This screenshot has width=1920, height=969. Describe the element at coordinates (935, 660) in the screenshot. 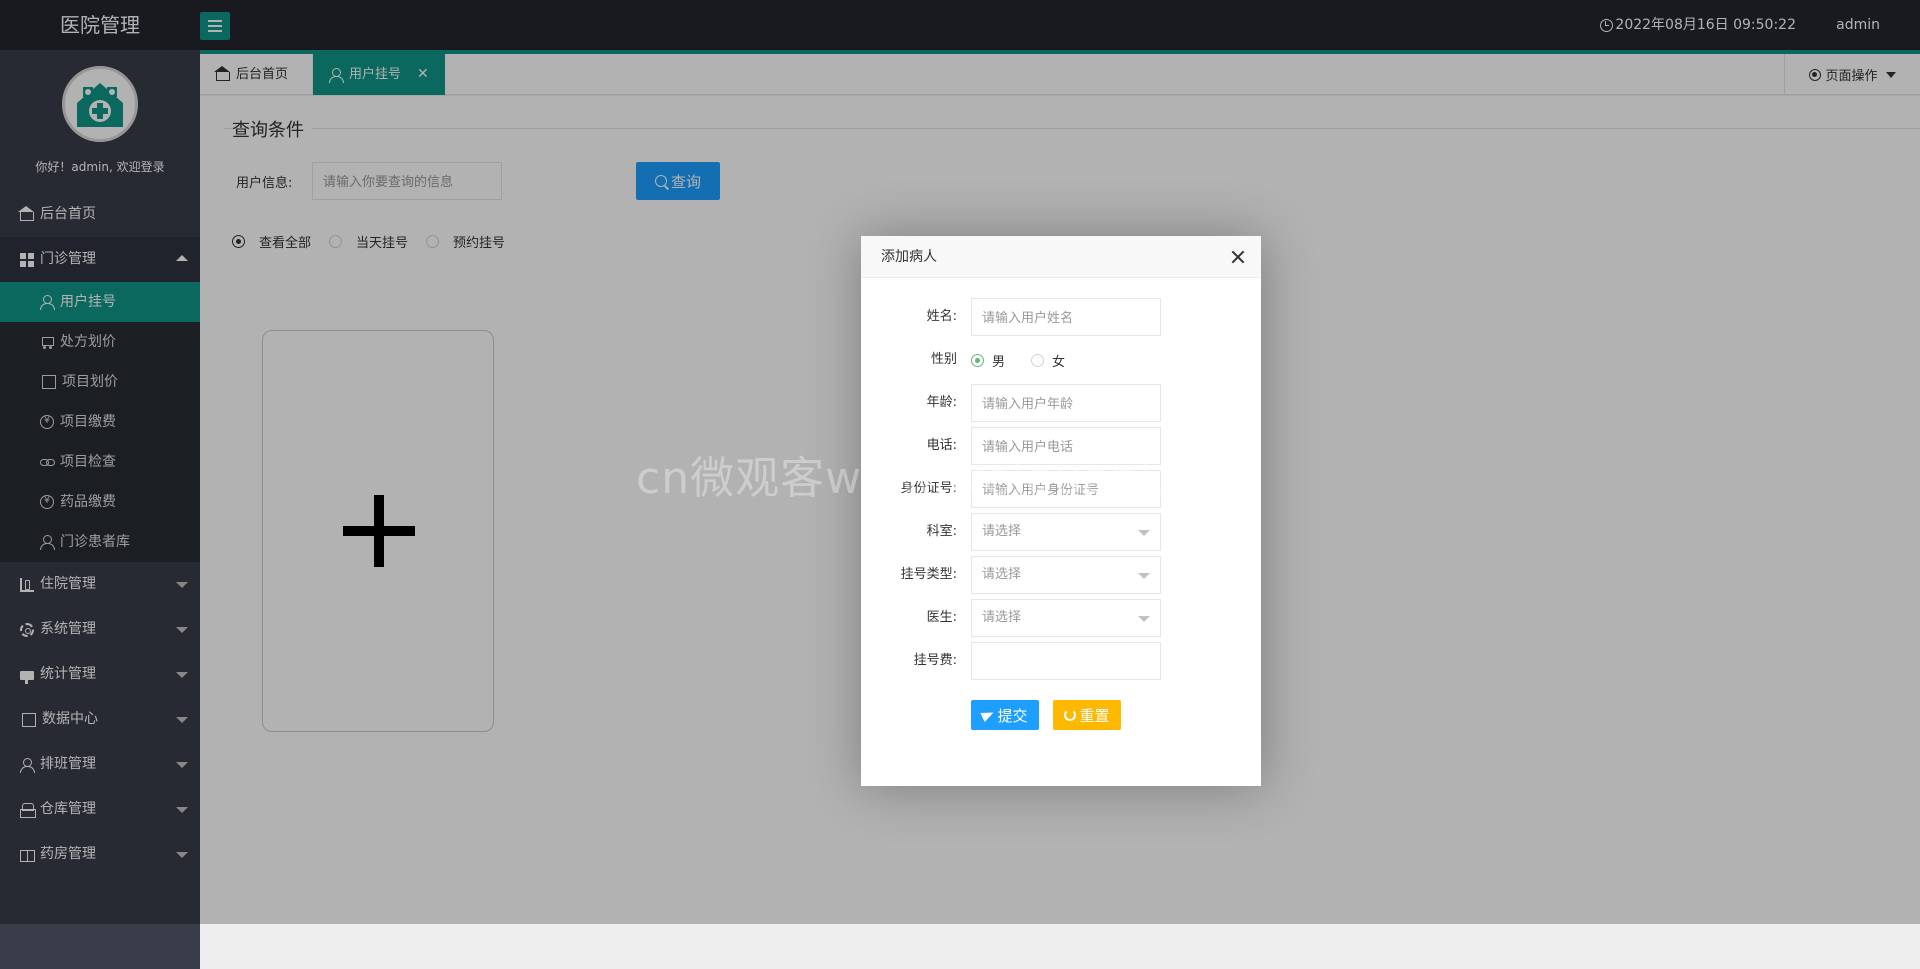

I see `fee-label: 挂号费:` at that location.